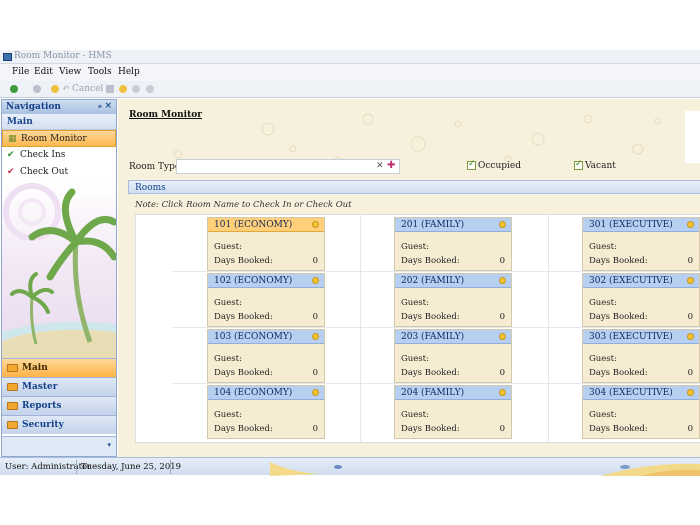 The image size is (700, 525). What do you see at coordinates (266, 356) in the screenshot?
I see `room-card: 103 (ECONOMY) Guest: Days Booked: 0` at bounding box center [266, 356].